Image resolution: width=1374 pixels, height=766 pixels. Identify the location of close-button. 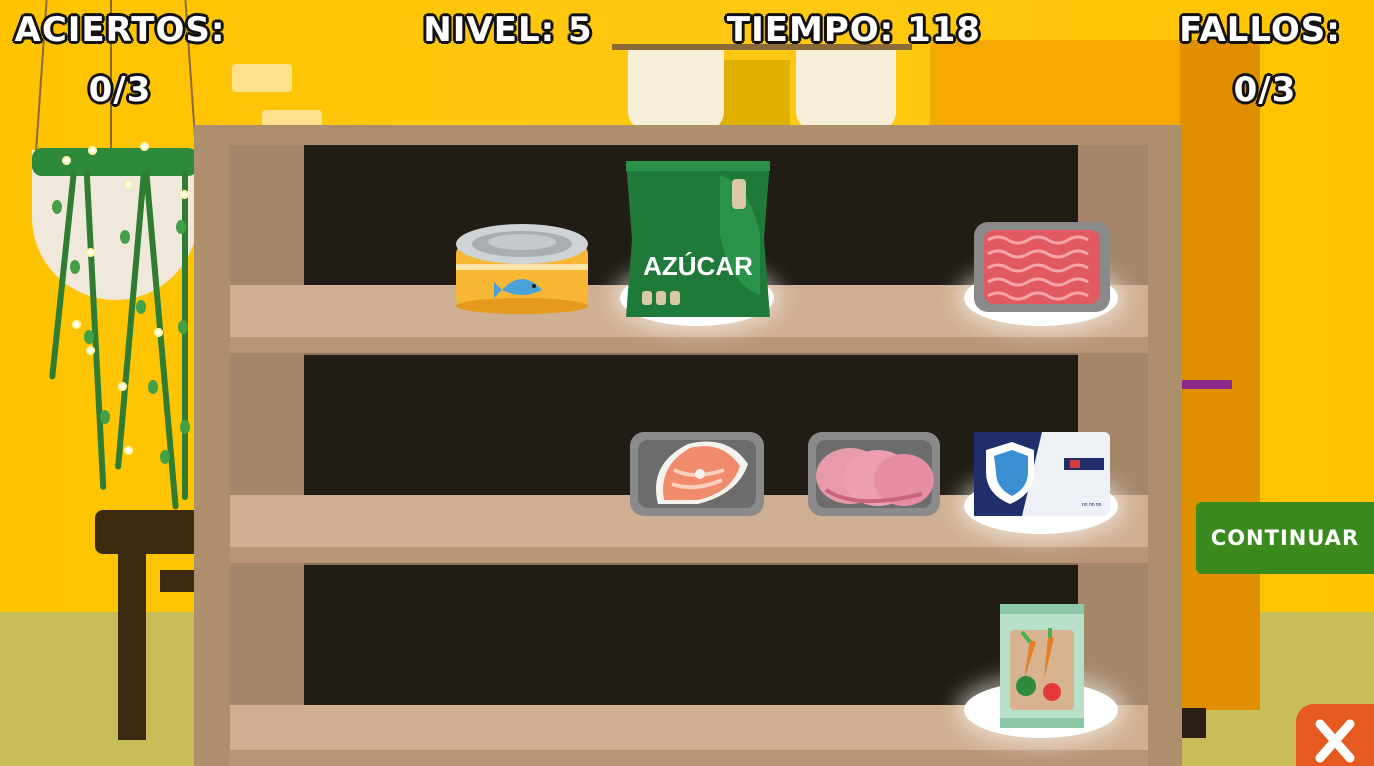
(1335, 735).